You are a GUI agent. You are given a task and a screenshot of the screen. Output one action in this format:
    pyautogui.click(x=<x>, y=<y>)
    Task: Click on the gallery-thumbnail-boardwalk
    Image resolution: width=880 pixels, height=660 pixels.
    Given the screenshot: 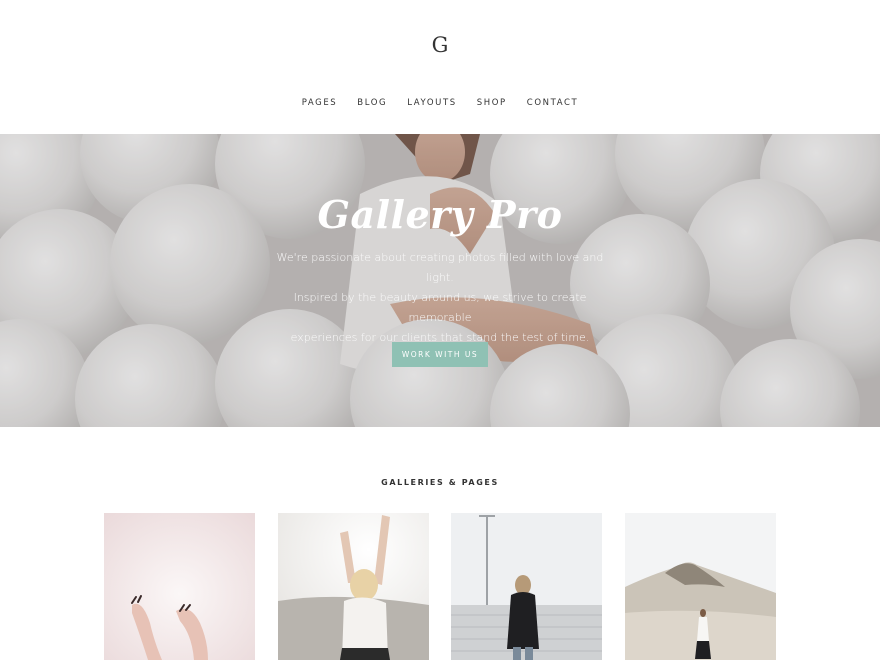 What is the action you would take?
    pyautogui.click(x=526, y=586)
    